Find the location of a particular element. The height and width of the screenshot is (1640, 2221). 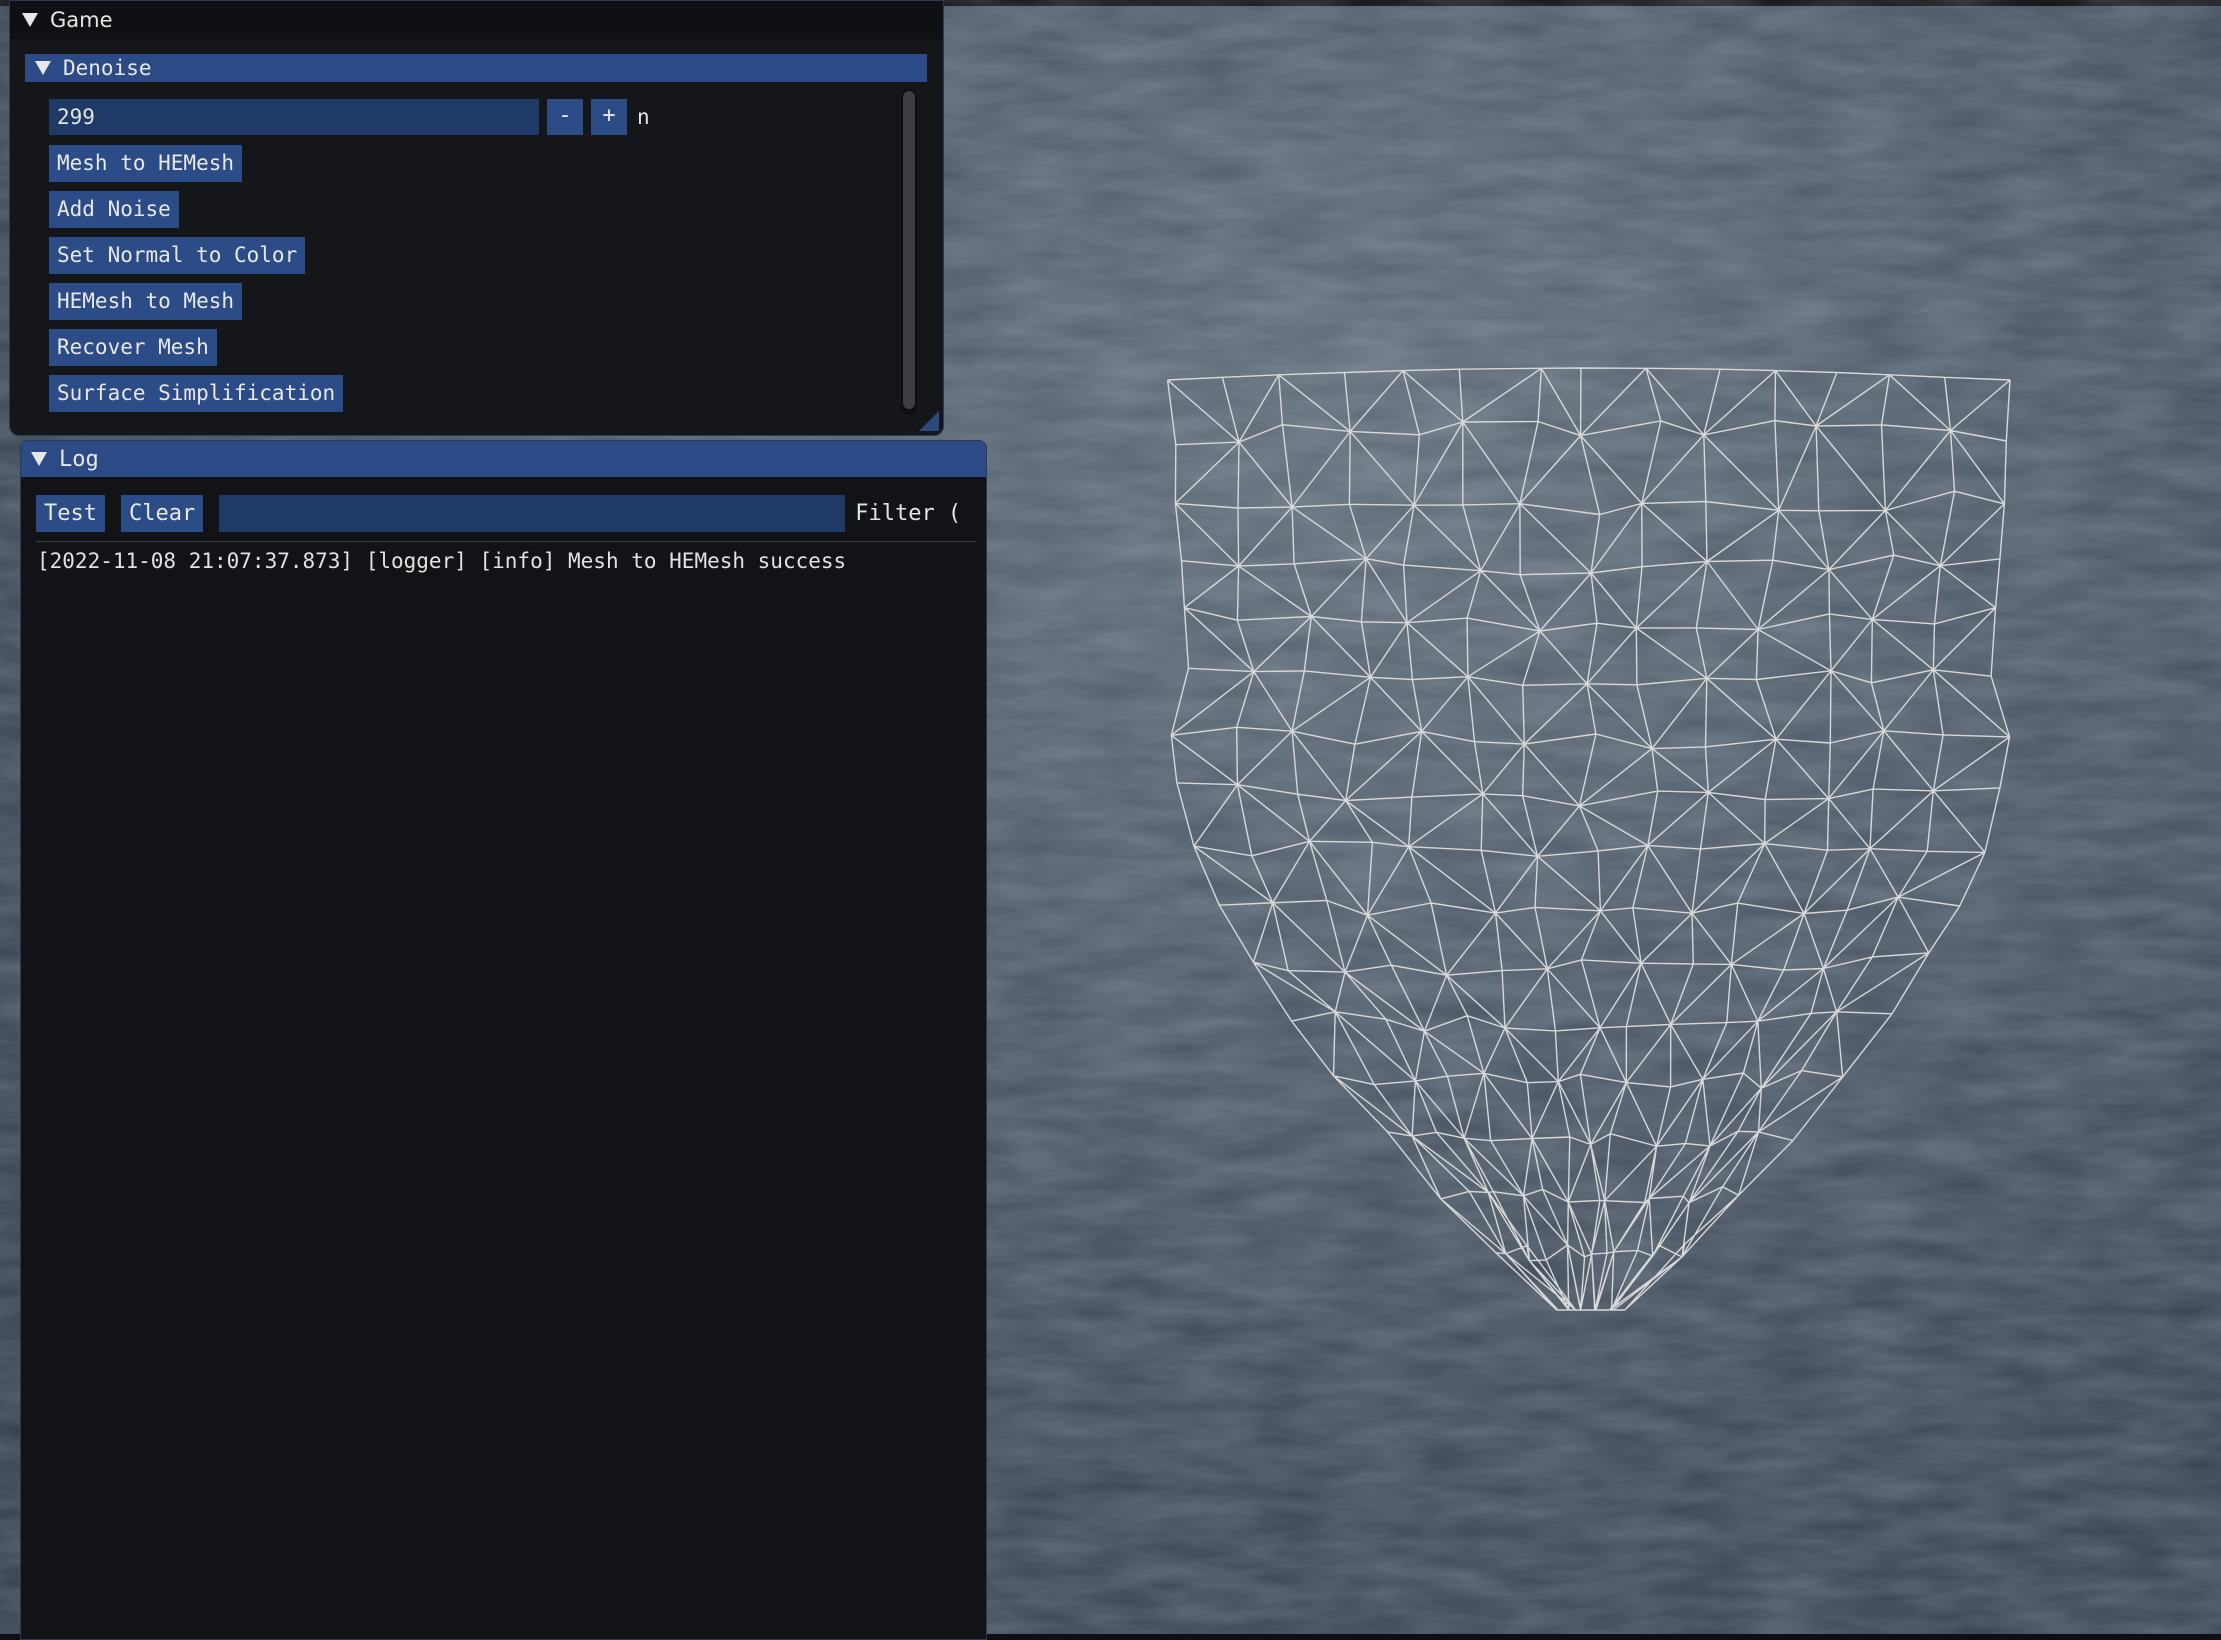

denoise-scrollbar is located at coordinates (909, 252).